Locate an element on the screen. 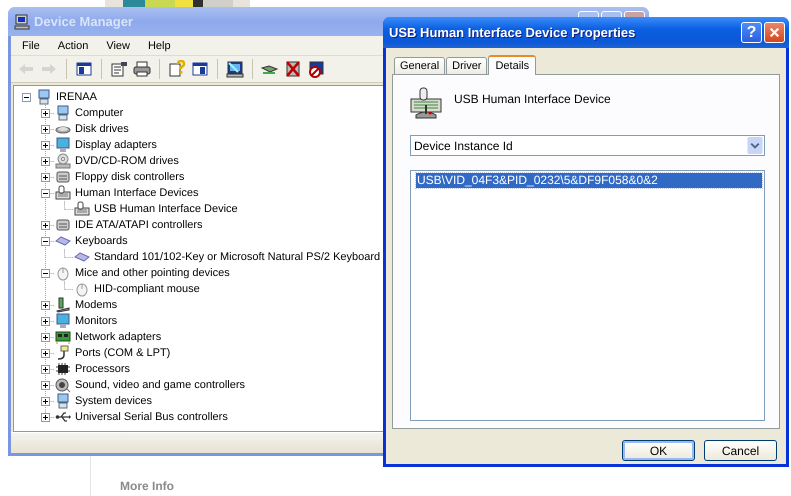 The width and height of the screenshot is (791, 496). tree-item: Mice and other pointing devices is located at coordinates (152, 273).